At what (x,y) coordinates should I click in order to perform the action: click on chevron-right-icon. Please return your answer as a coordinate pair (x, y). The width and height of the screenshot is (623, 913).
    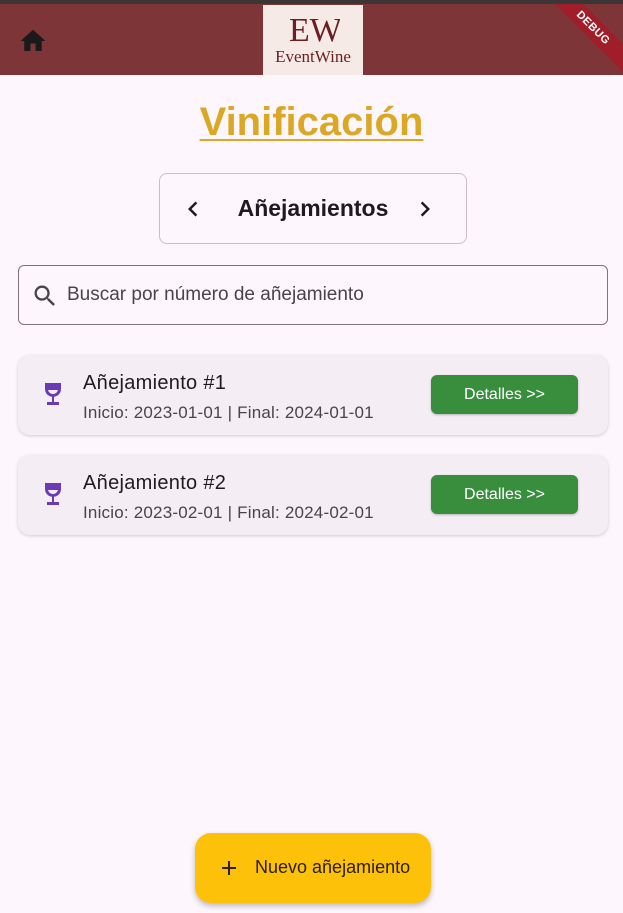
    Looking at the image, I should click on (425, 209).